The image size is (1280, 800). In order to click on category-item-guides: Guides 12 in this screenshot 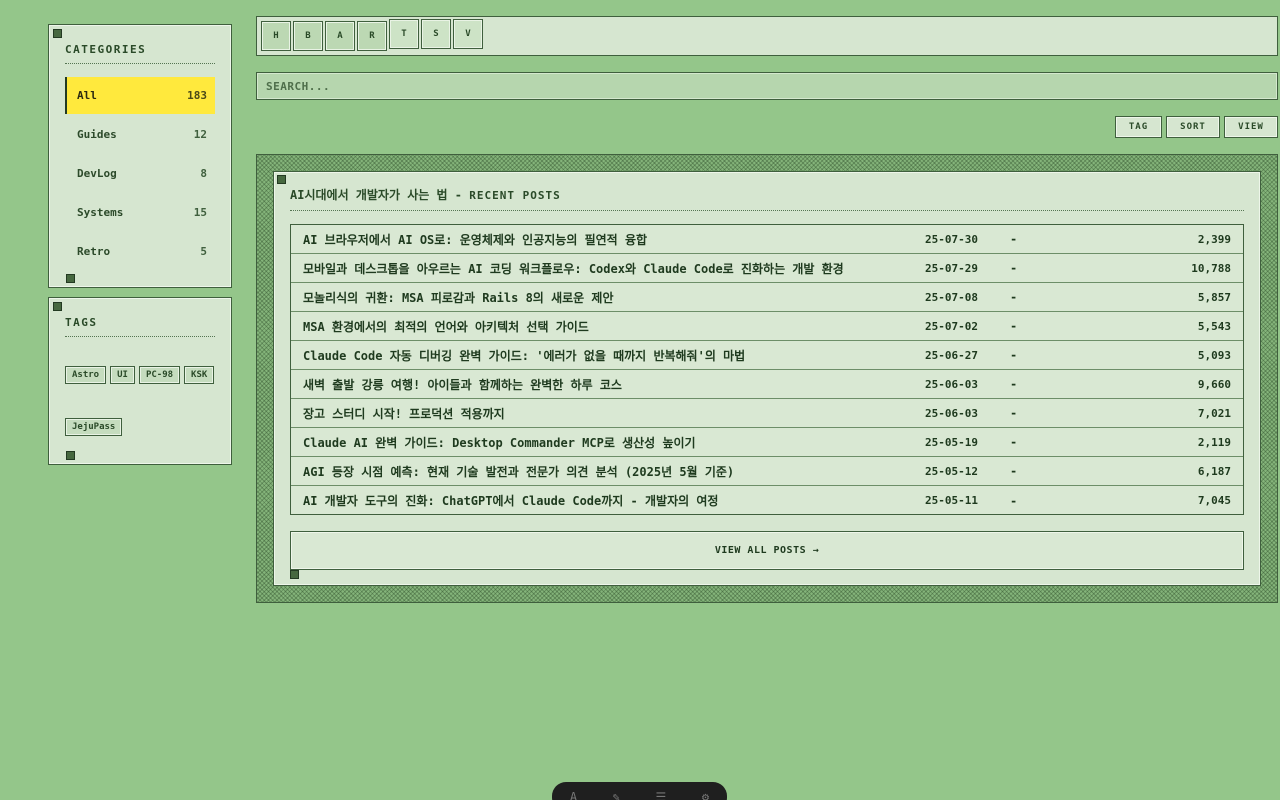, I will do `click(140, 134)`.